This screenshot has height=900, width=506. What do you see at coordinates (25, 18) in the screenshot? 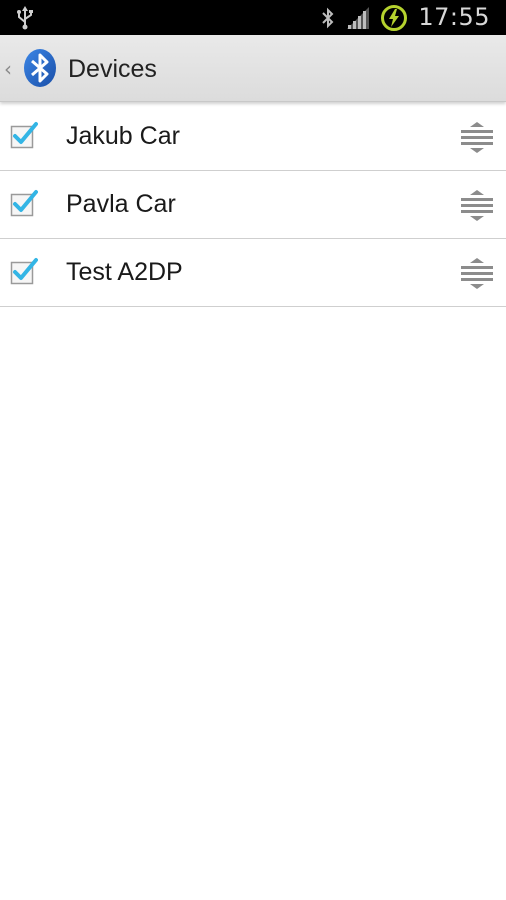
I see `usb-icon` at bounding box center [25, 18].